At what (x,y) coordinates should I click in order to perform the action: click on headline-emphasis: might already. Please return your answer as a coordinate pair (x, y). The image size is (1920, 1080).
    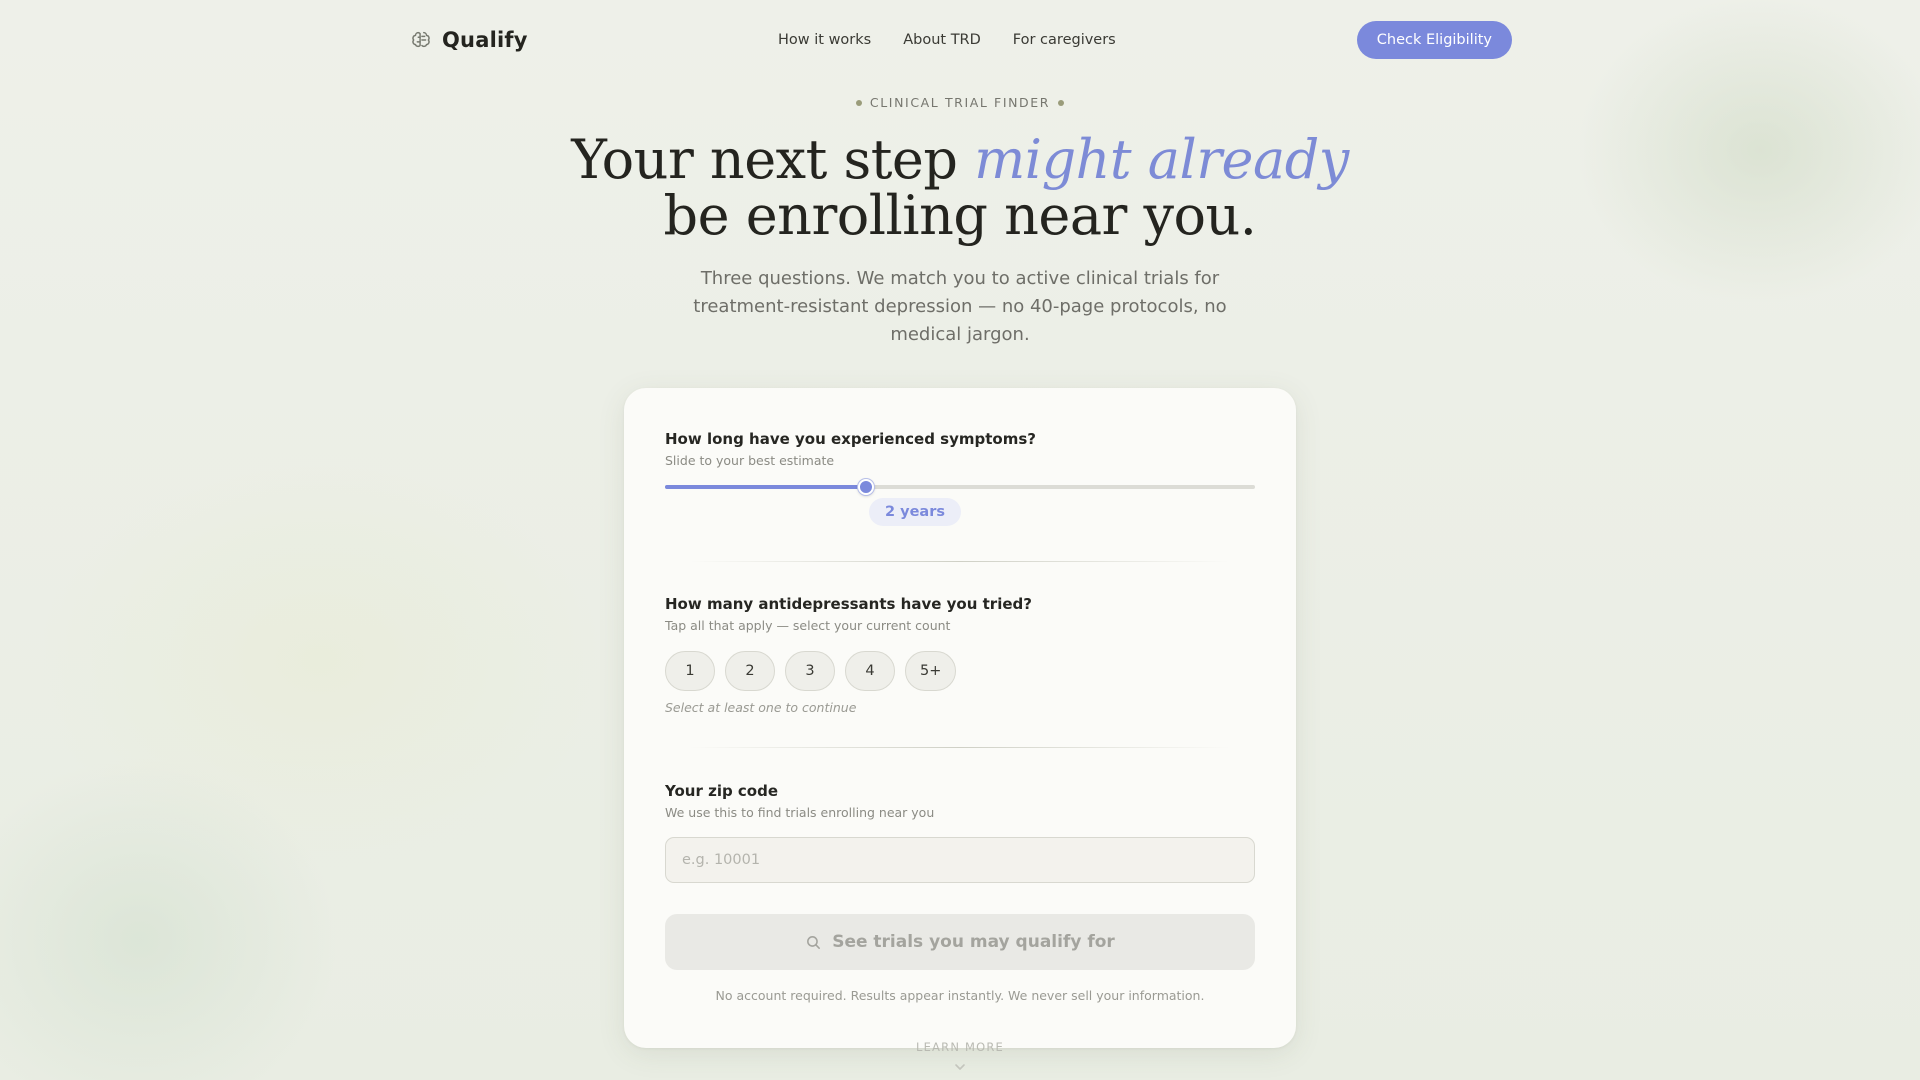
    Looking at the image, I should click on (1161, 159).